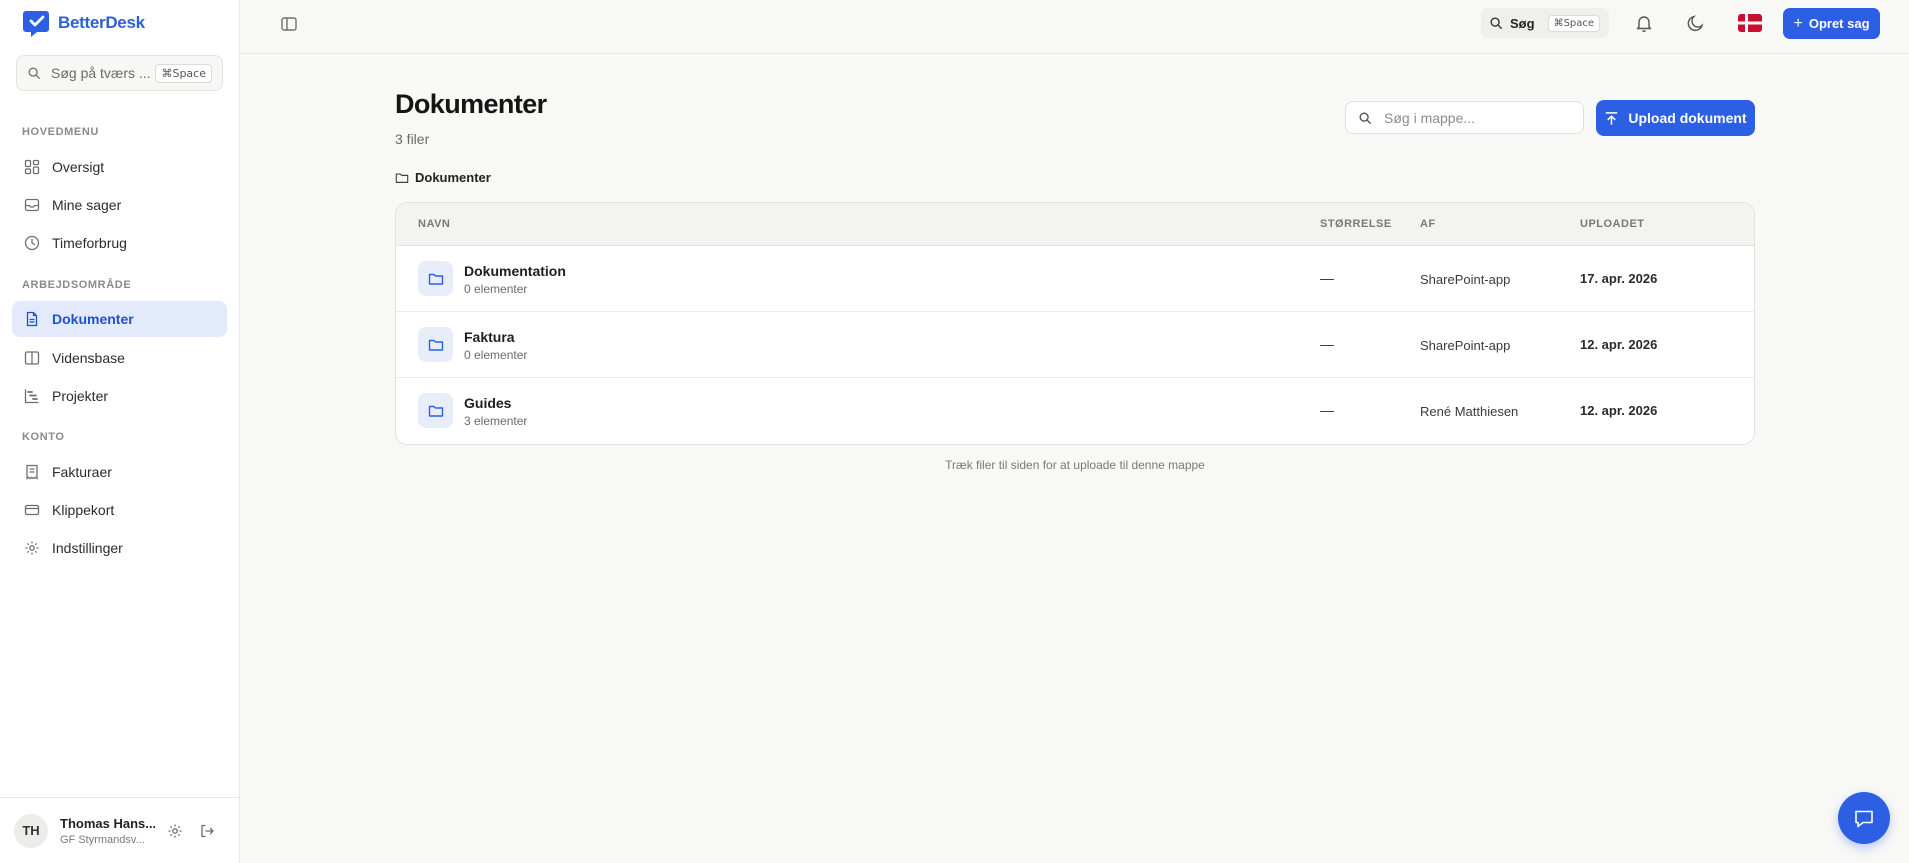  Describe the element at coordinates (515, 271) in the screenshot. I see `folder-name: Dokumentation` at that location.